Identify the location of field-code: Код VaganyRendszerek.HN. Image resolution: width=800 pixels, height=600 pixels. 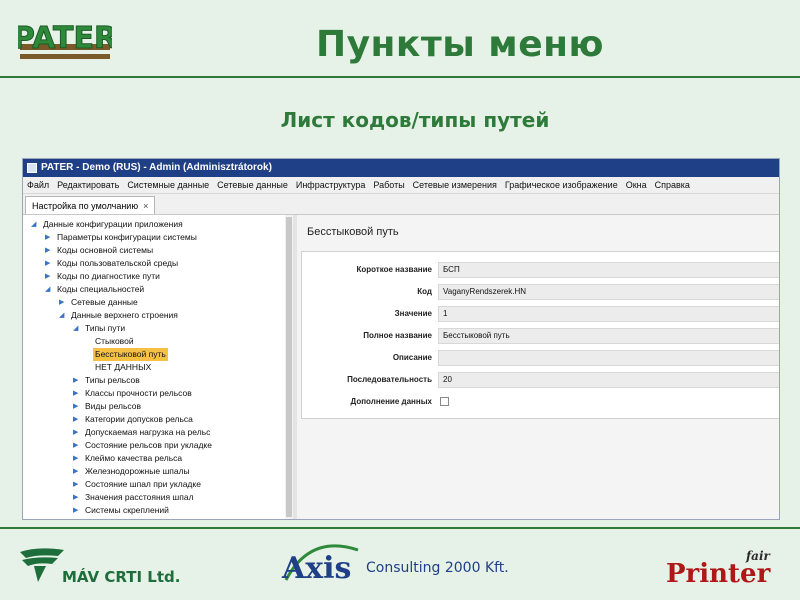
(540, 292).